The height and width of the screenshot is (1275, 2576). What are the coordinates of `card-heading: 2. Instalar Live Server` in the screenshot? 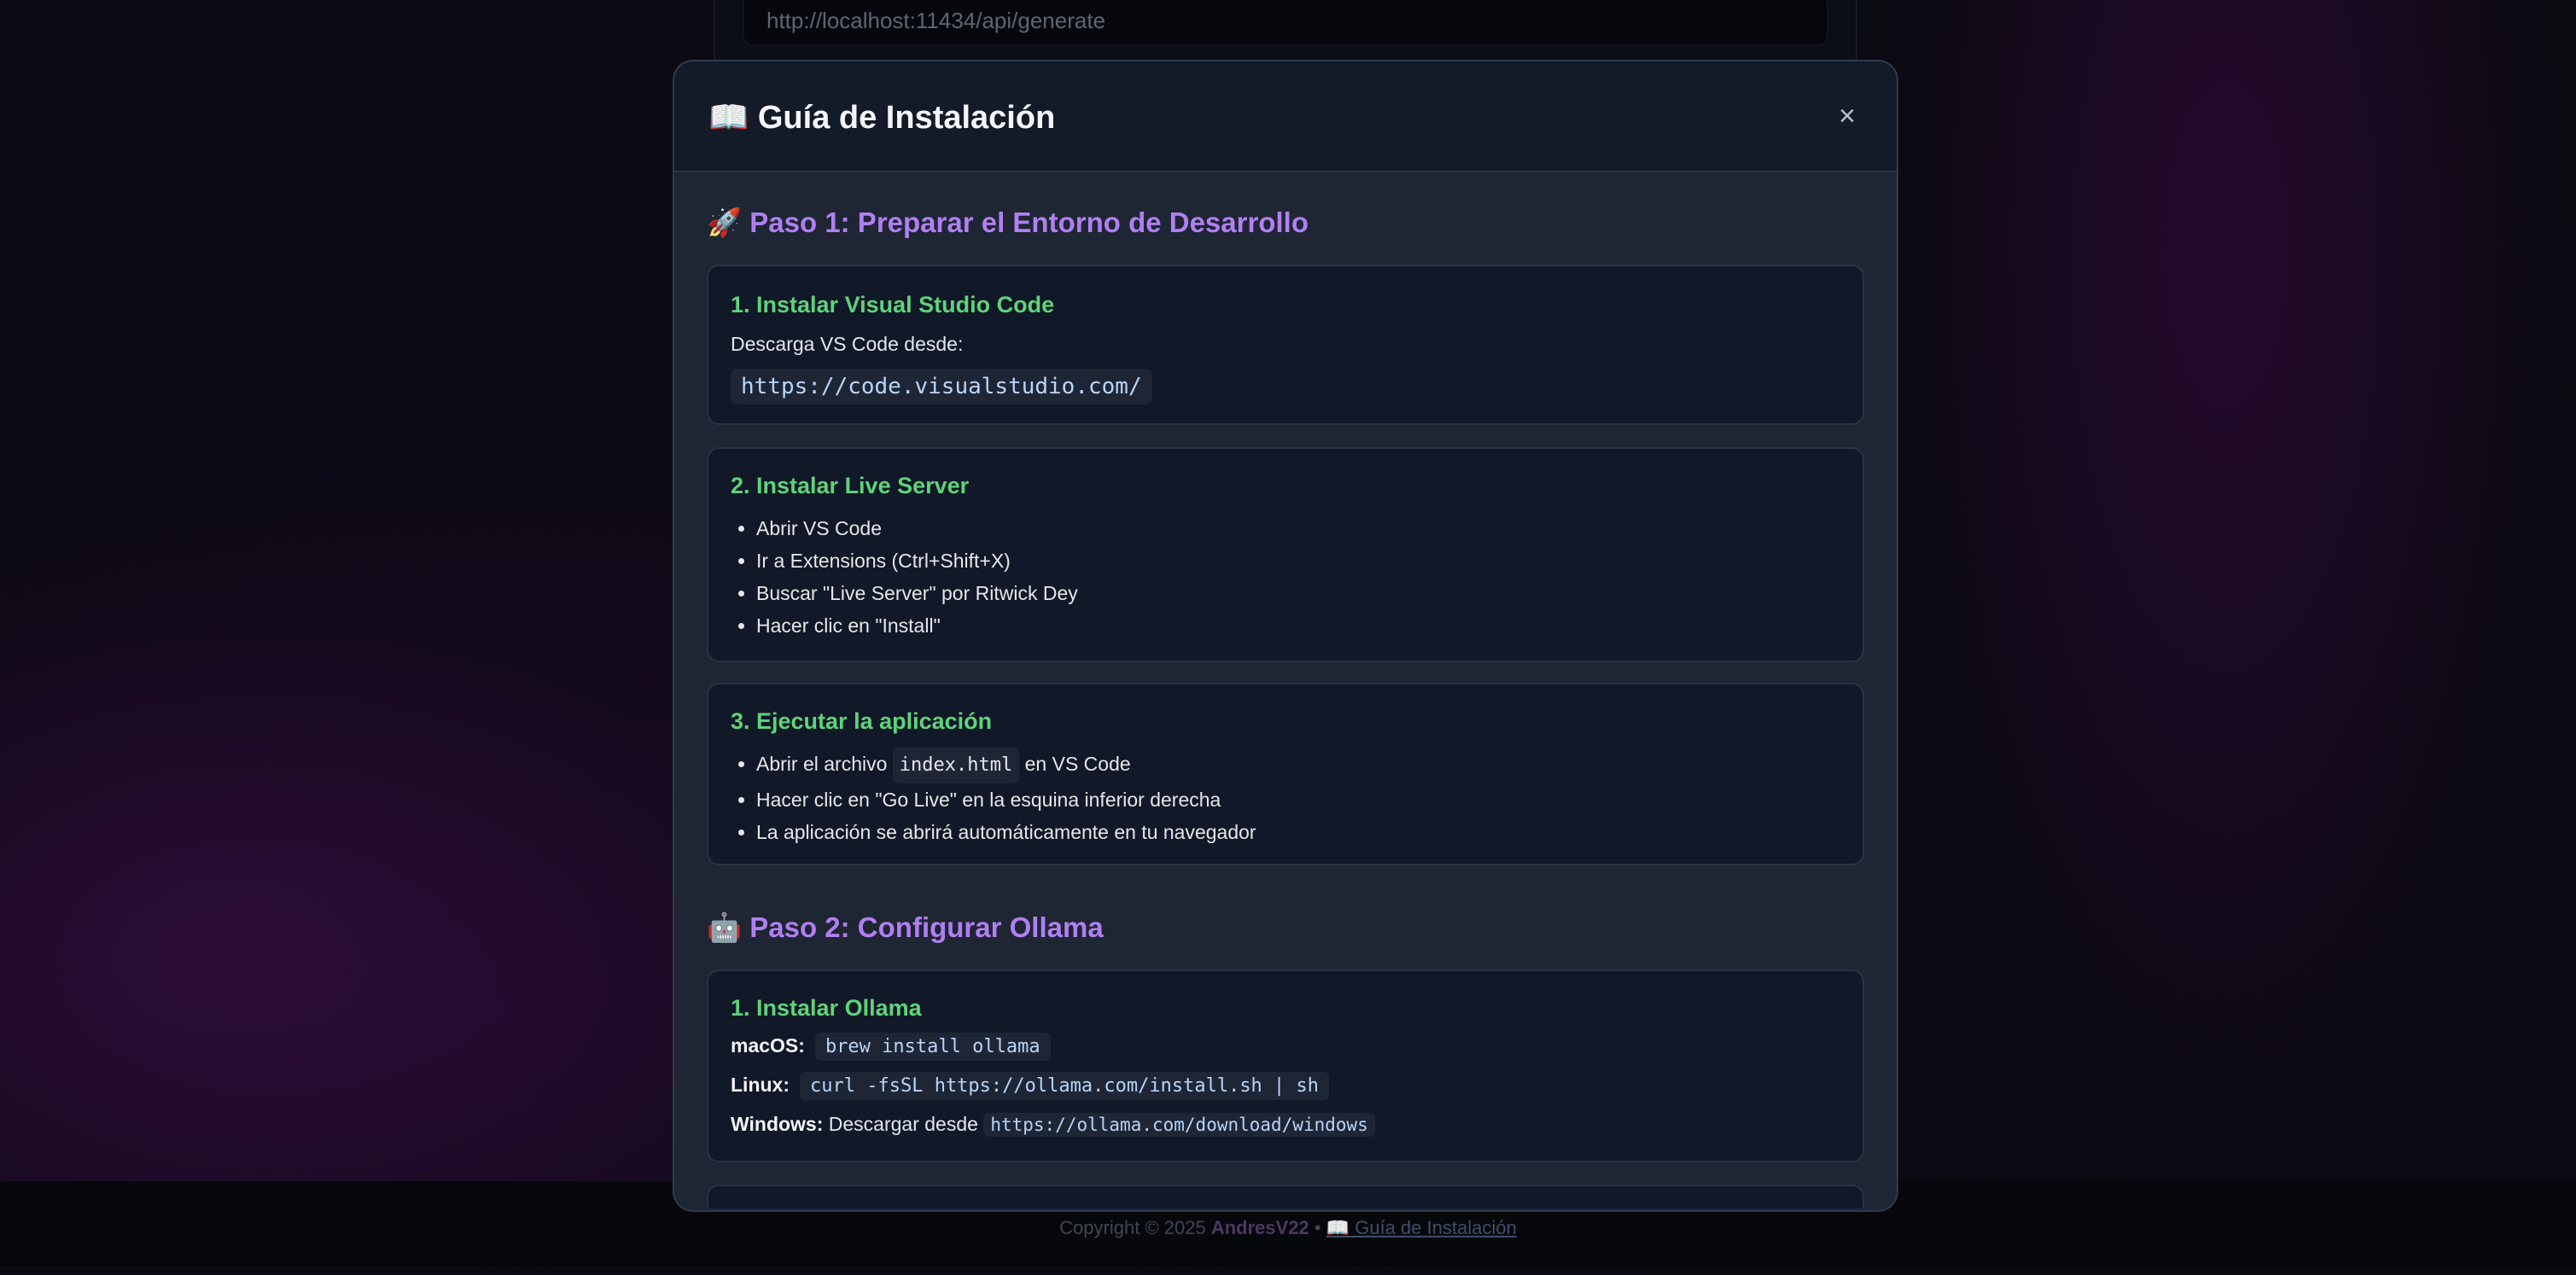 It's located at (850, 486).